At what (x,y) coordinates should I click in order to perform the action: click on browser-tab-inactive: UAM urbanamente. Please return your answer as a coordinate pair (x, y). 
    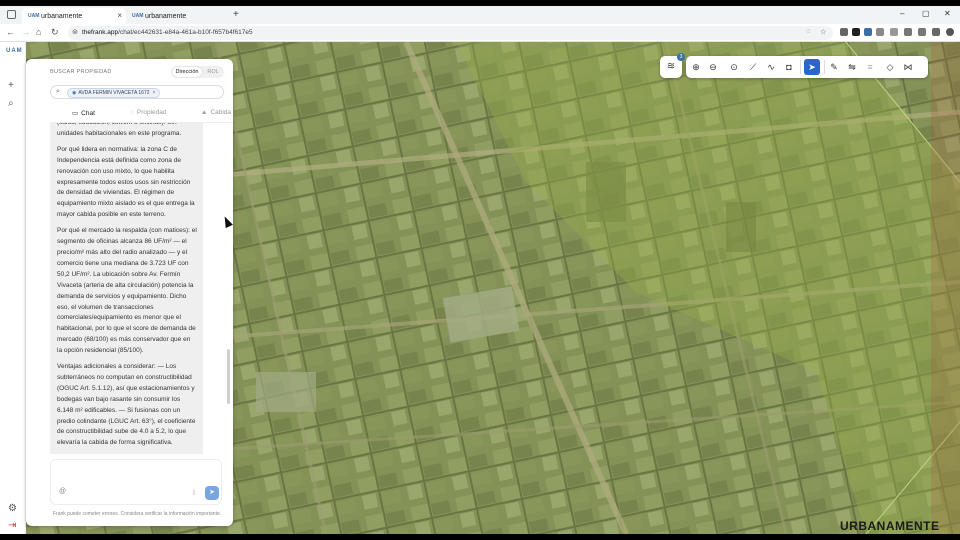
    Looking at the image, I should click on (178, 16).